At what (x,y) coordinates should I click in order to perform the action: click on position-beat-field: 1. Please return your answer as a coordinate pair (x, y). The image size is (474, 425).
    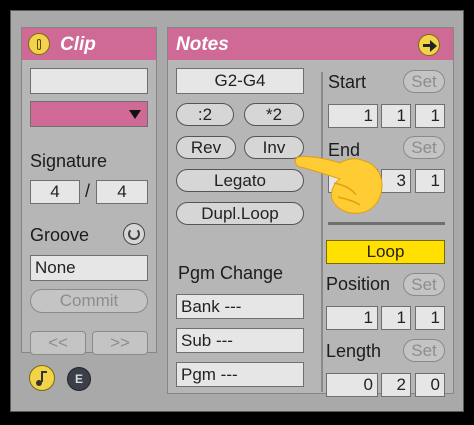
    Looking at the image, I should click on (396, 318).